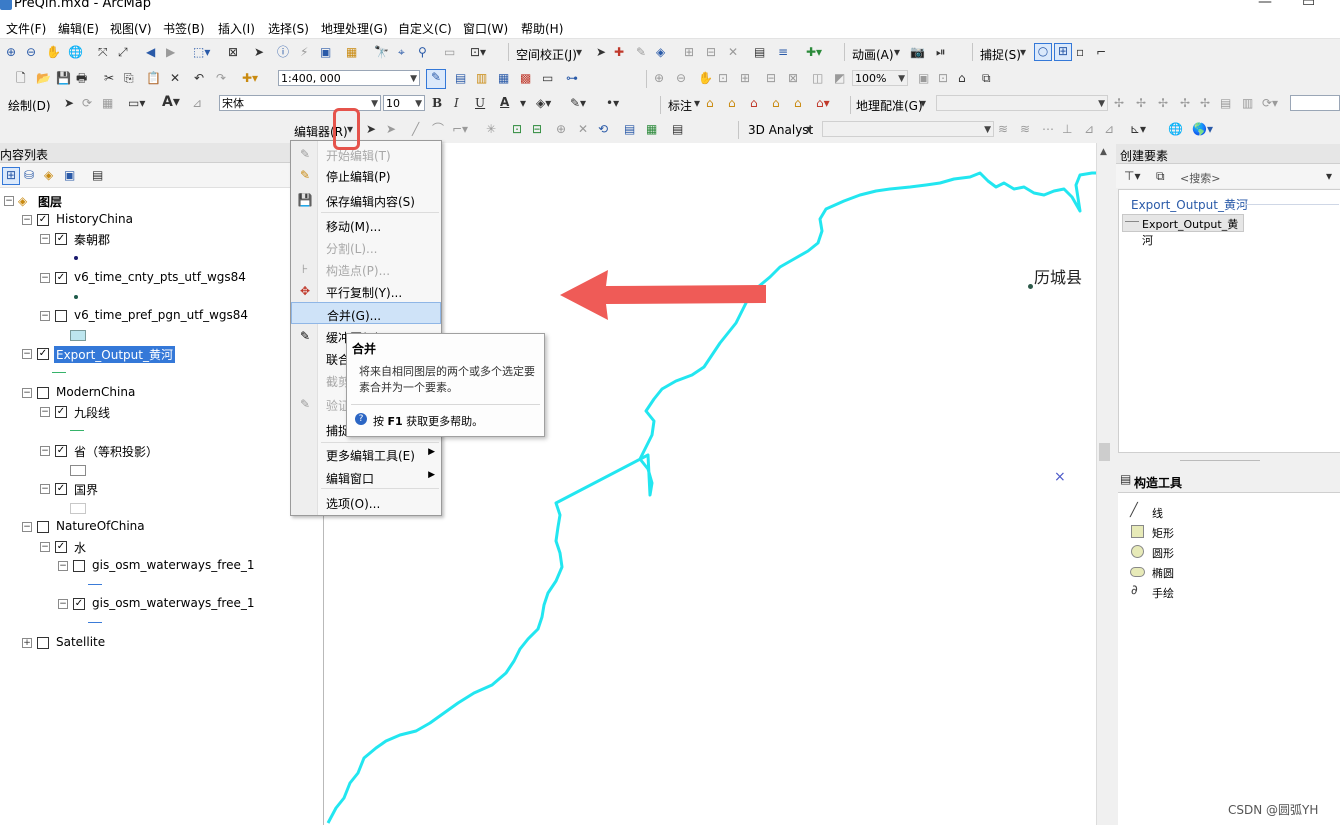  I want to click on create-features-icon: ▤, so click(677, 129).